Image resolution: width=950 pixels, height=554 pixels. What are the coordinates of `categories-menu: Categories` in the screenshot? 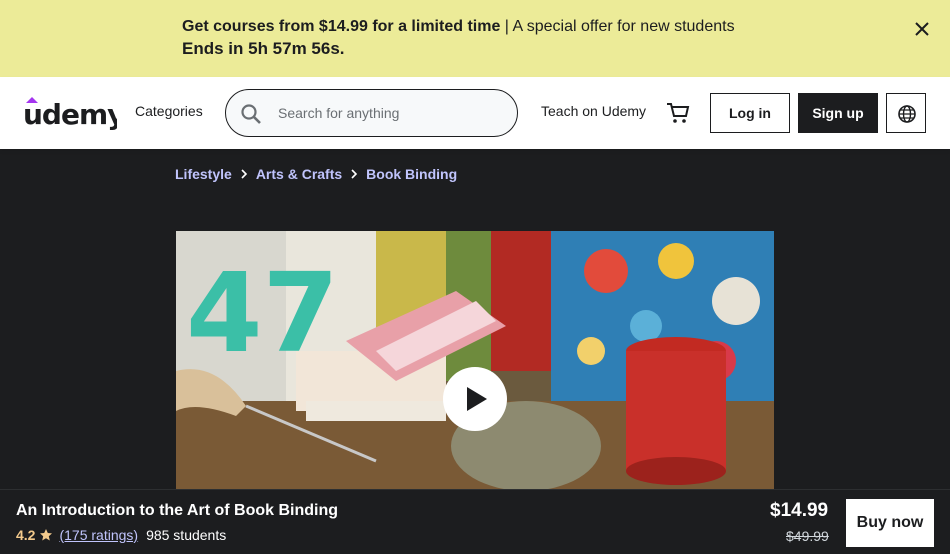 It's located at (169, 111).